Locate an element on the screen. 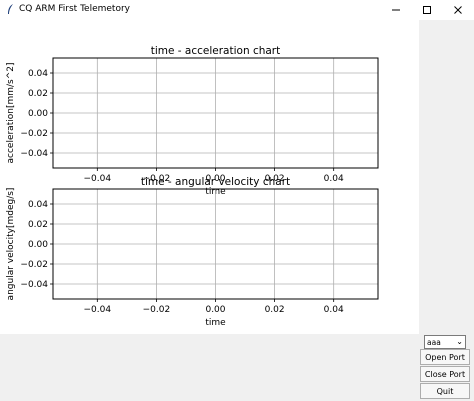  port-select-value: aaa is located at coordinates (434, 342).